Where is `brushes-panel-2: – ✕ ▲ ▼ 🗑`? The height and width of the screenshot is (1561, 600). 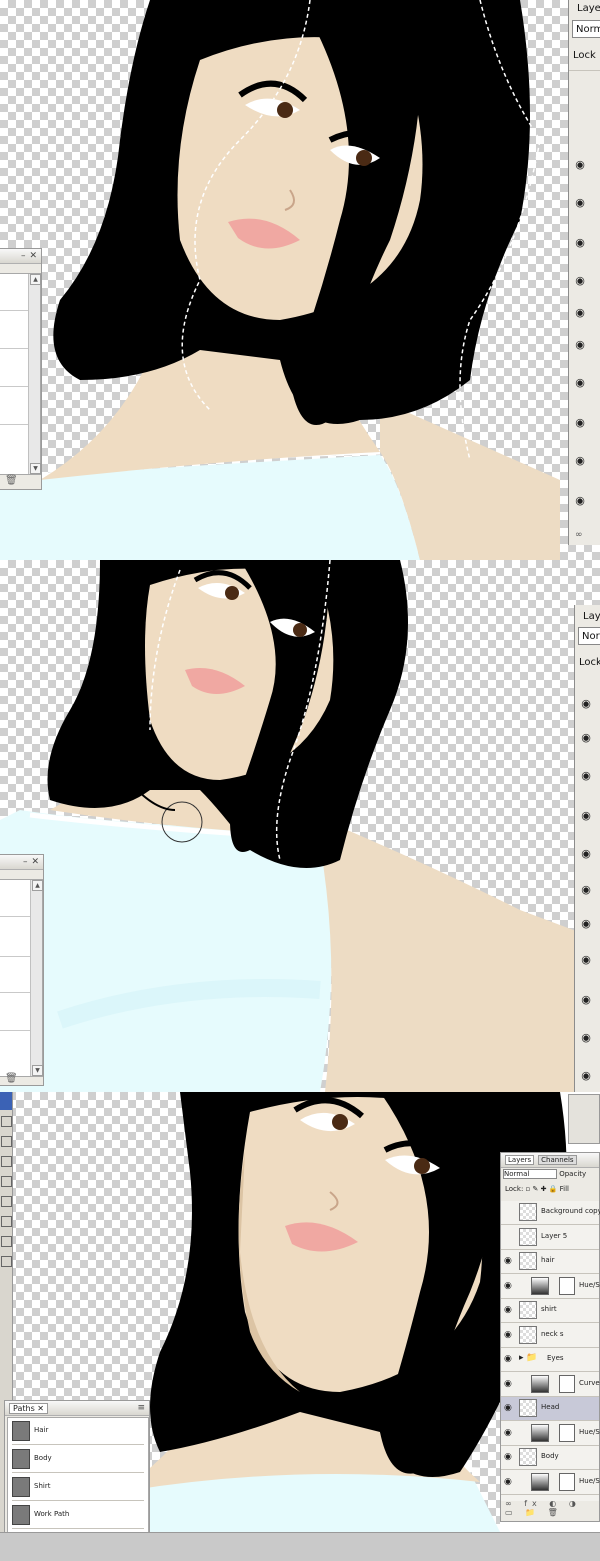
brushes-panel-2: – ✕ ▲ ▼ 🗑 is located at coordinates (22, 970).